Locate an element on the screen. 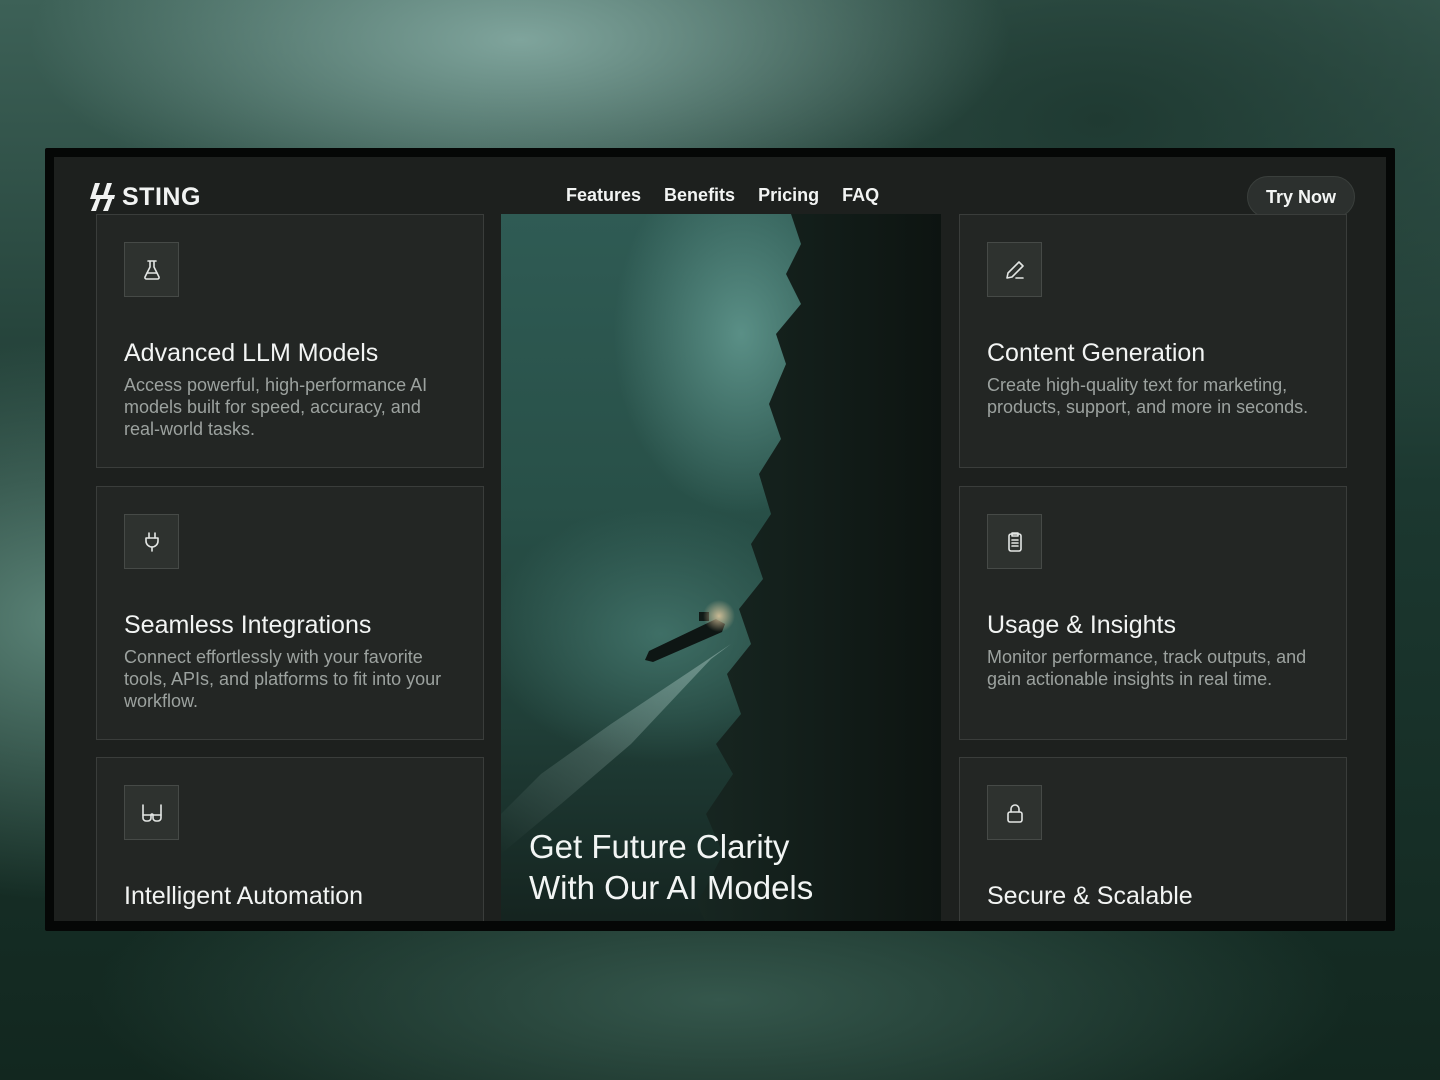 Image resolution: width=1440 pixels, height=1080 pixels. pen-icon is located at coordinates (1014, 269).